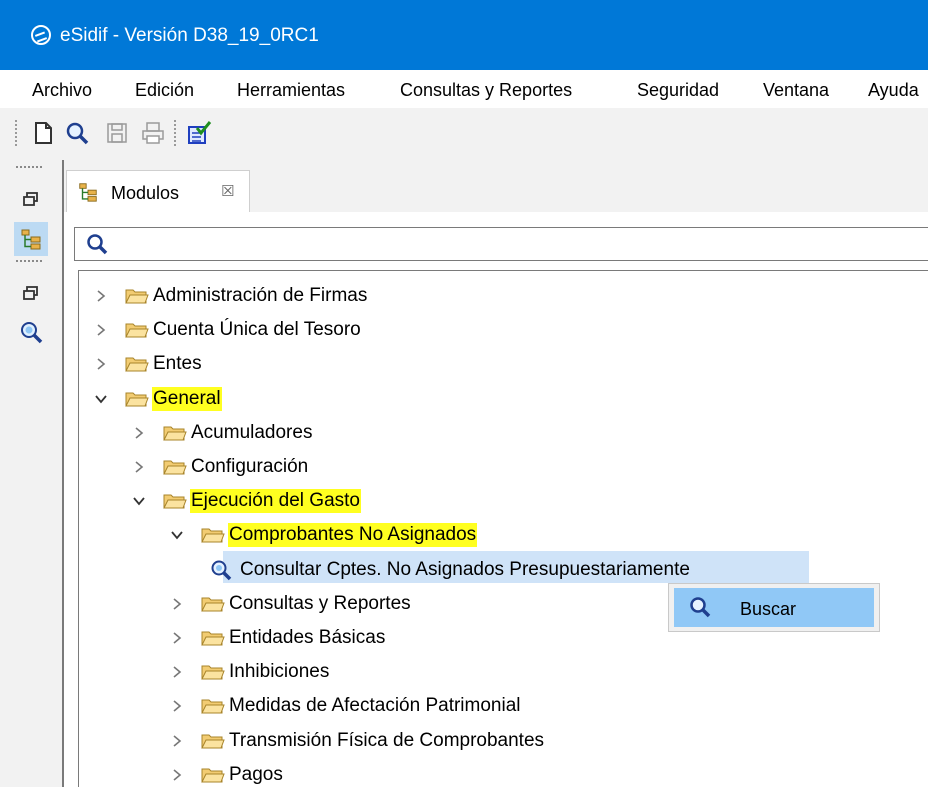 This screenshot has height=791, width=928. Describe the element at coordinates (678, 90) in the screenshot. I see `menu-seguridad: Seguridad` at that location.